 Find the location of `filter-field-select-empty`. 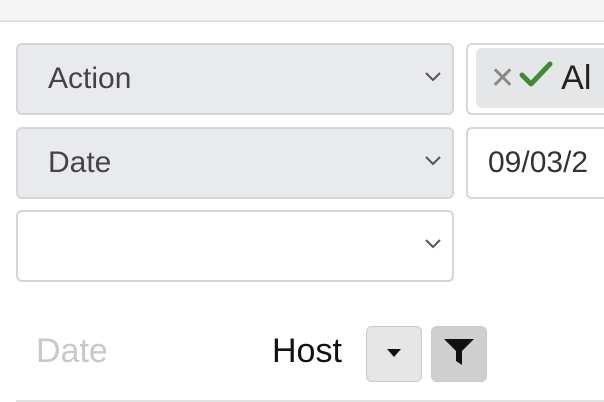

filter-field-select-empty is located at coordinates (235, 246).